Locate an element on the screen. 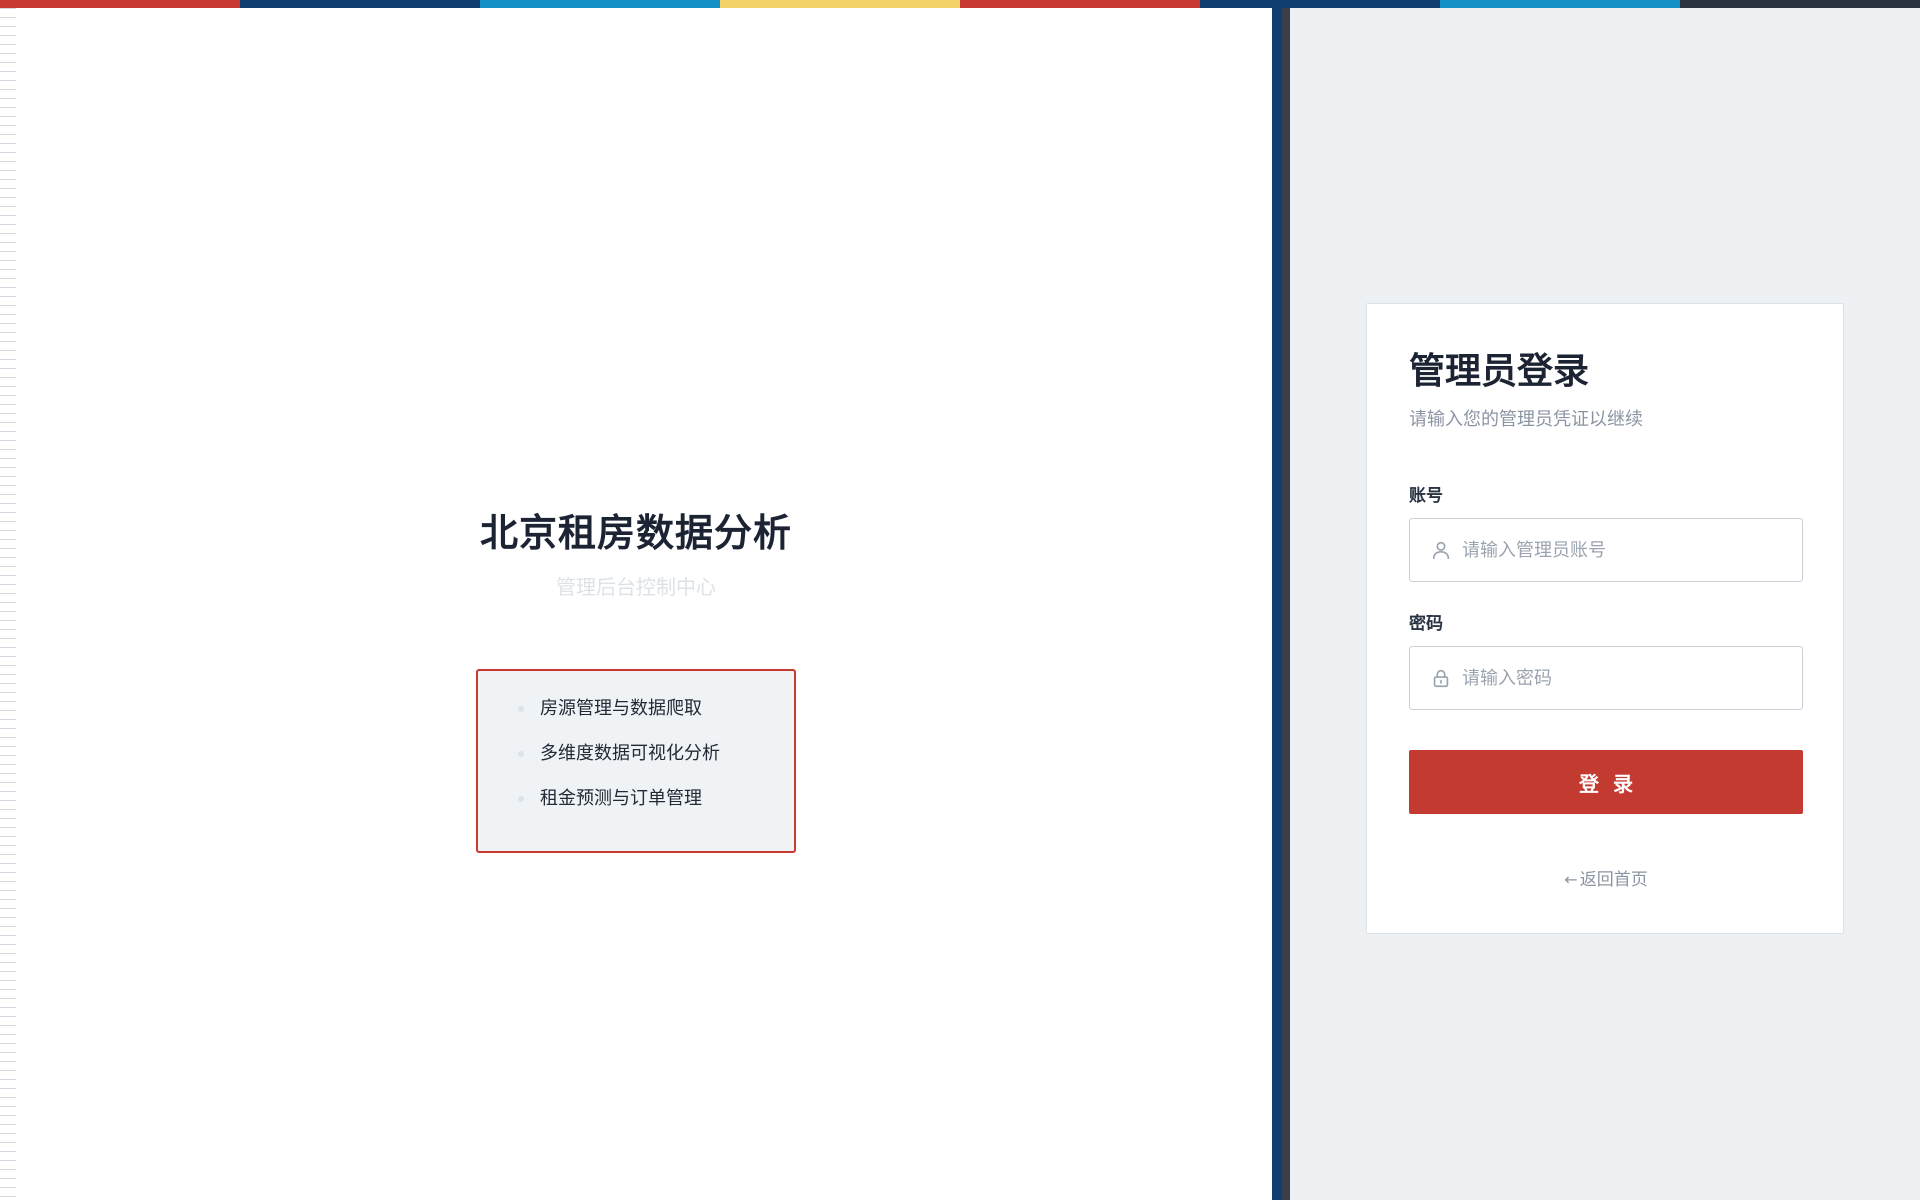 This screenshot has height=1200, width=1920. account-input is located at coordinates (1625, 550).